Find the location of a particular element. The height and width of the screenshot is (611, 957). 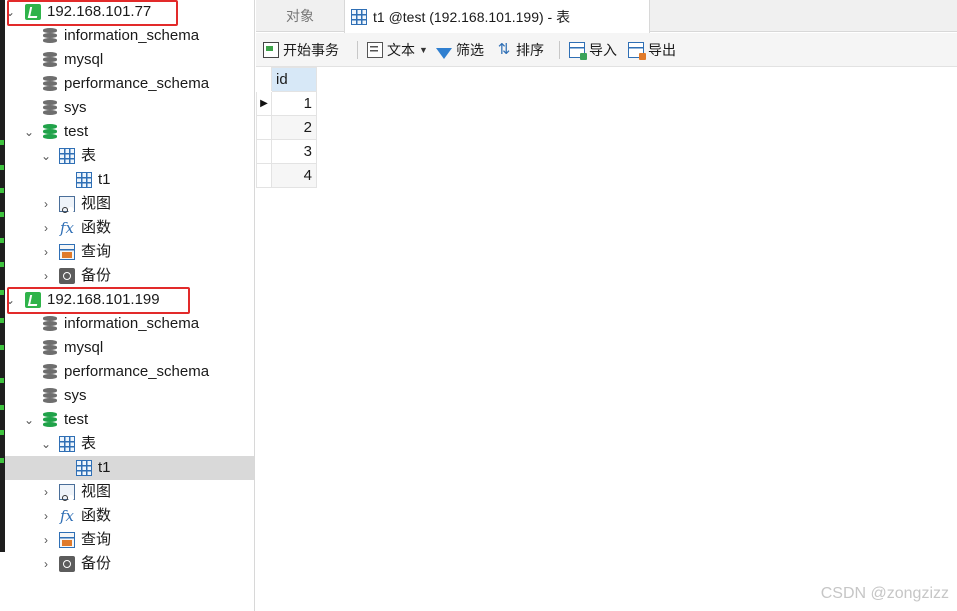

group-label: 查询 is located at coordinates (96, 251).